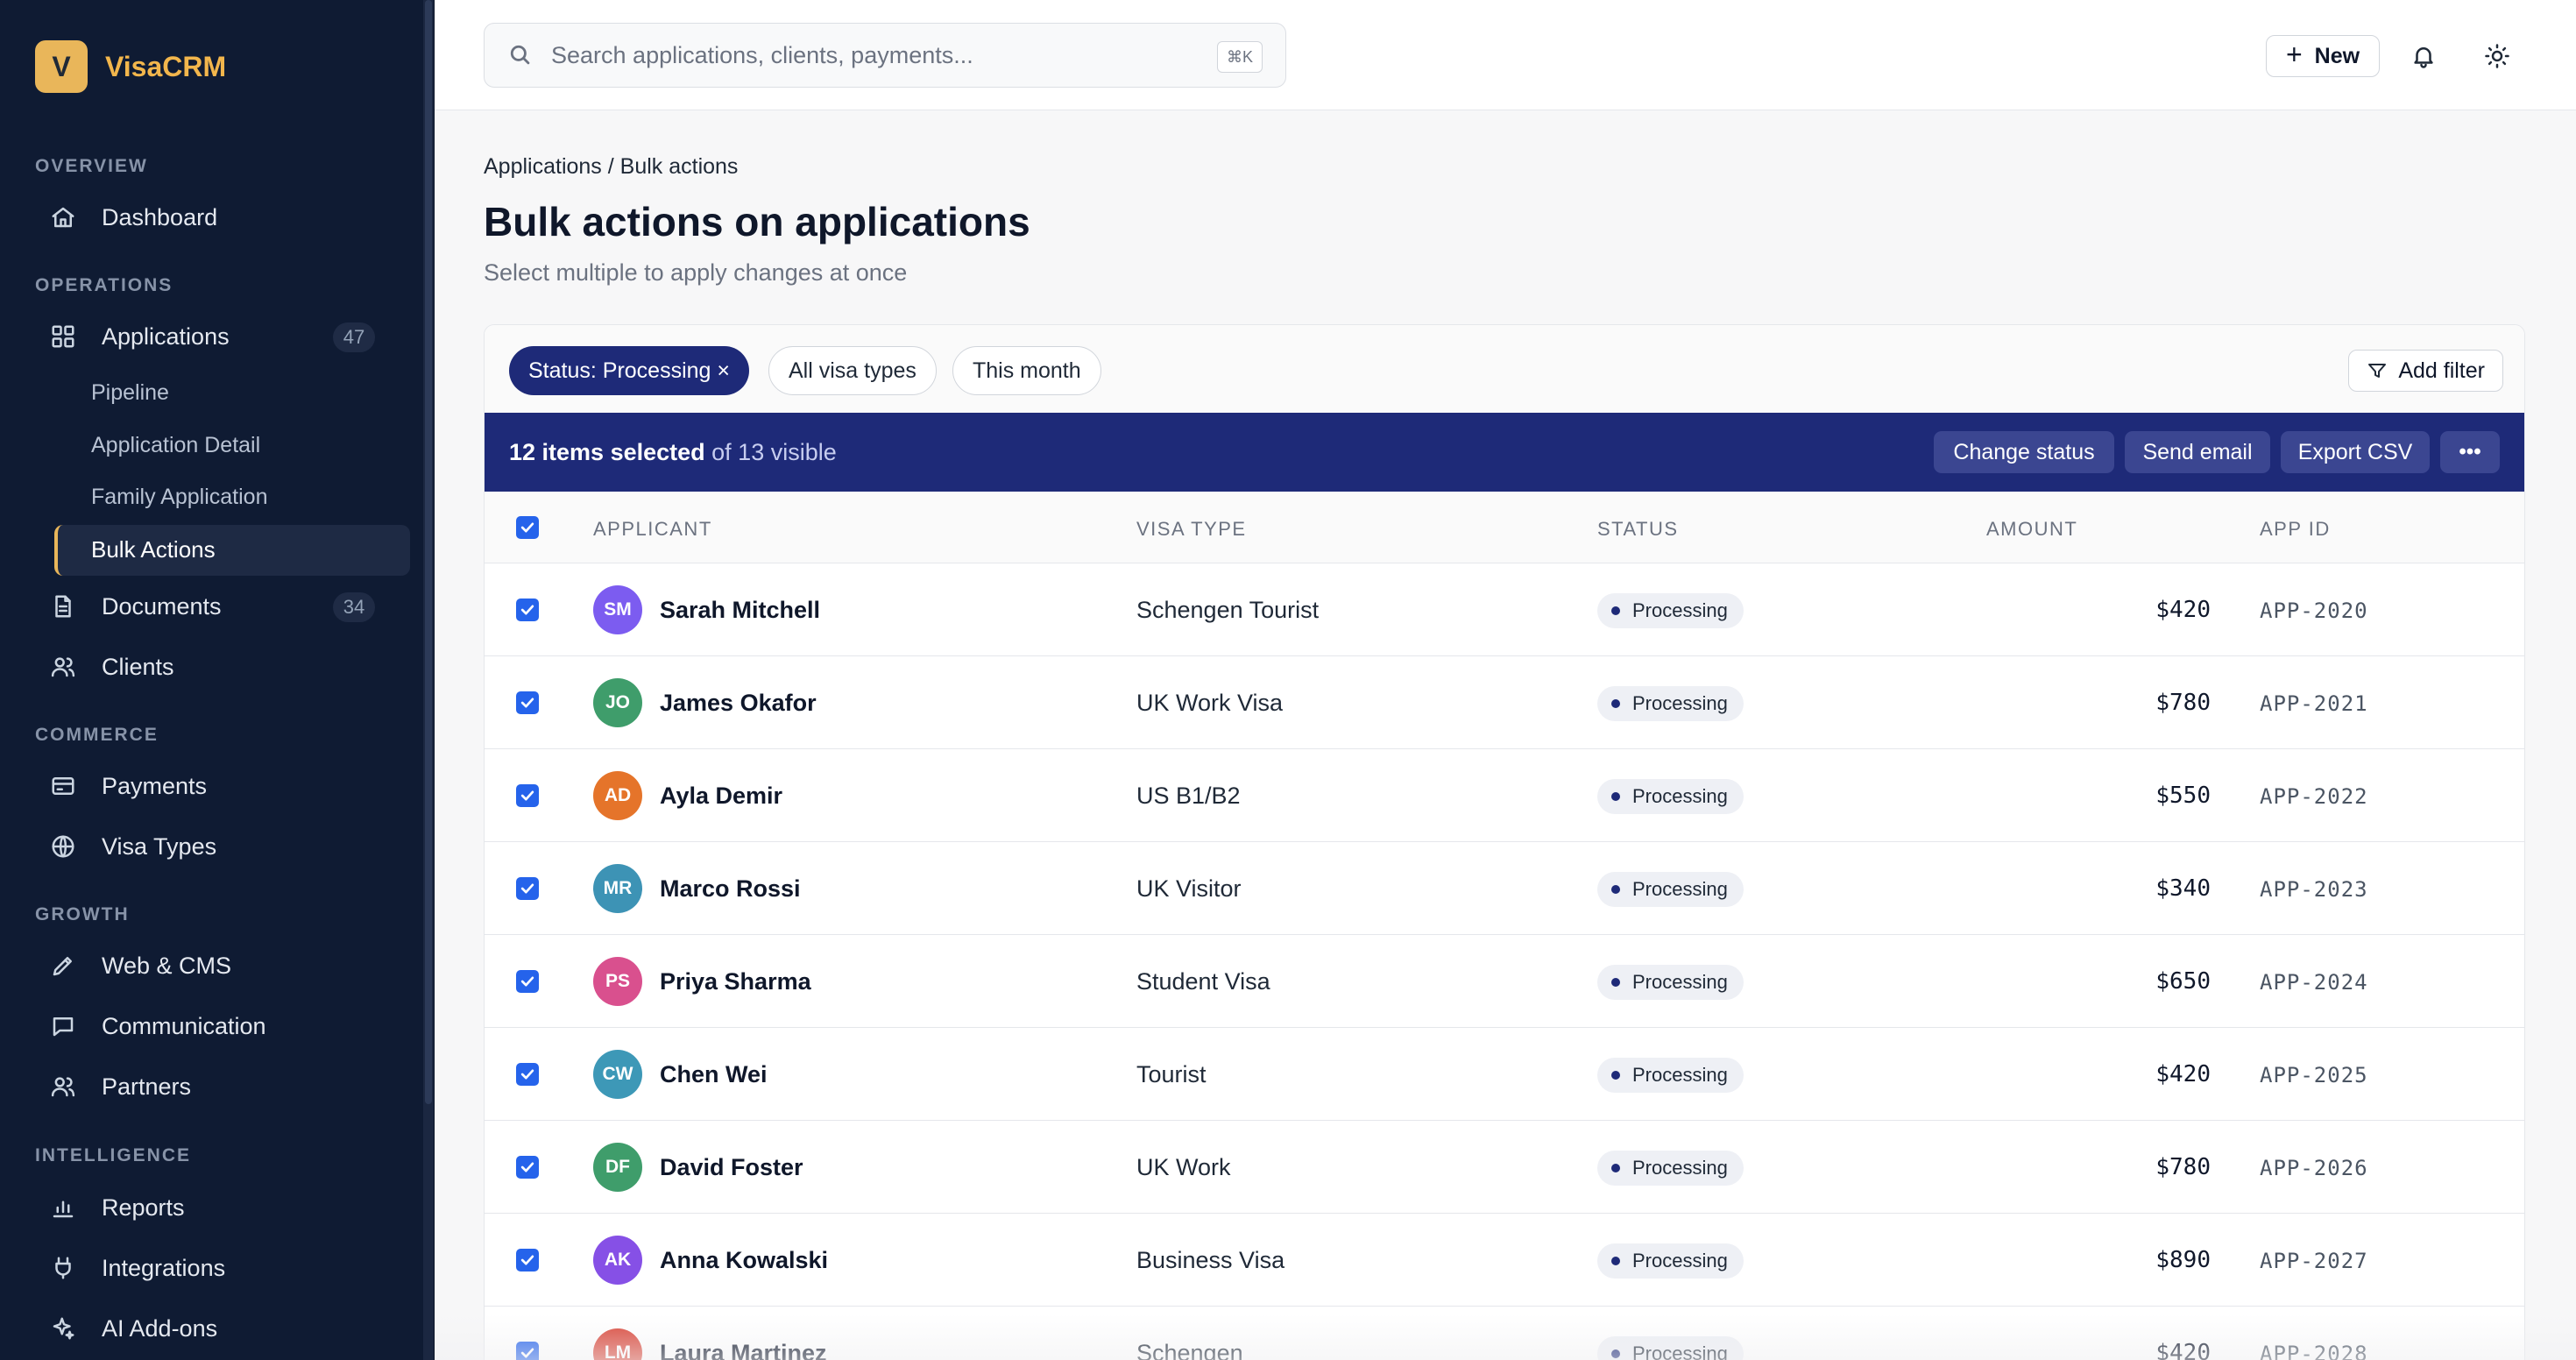 The height and width of the screenshot is (1360, 2576). I want to click on sidebar-item-label: Web & CMS, so click(167, 965).